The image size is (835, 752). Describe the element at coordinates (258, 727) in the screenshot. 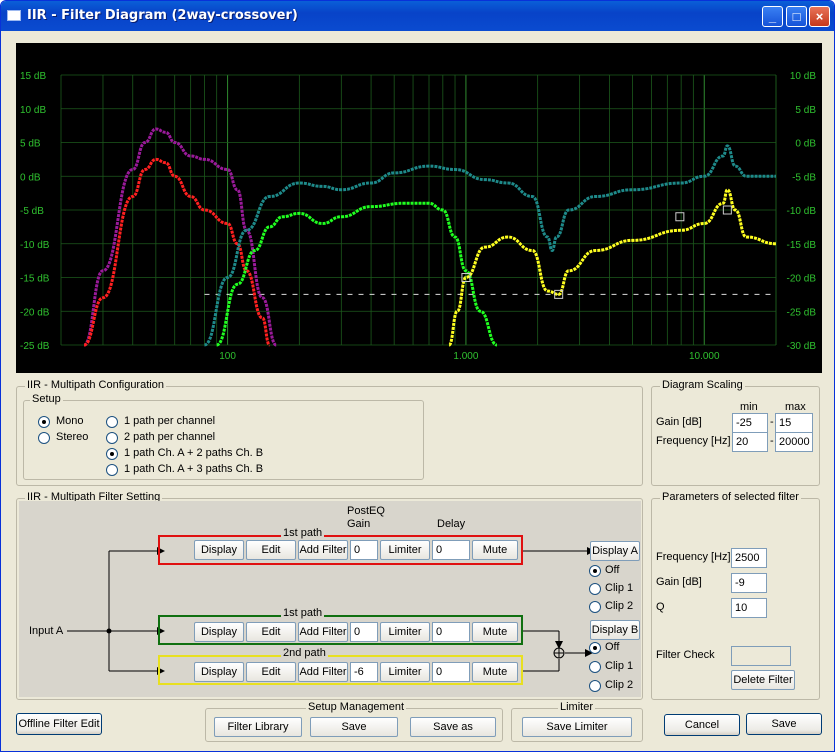

I see `filter-library-button: Filter Library` at that location.